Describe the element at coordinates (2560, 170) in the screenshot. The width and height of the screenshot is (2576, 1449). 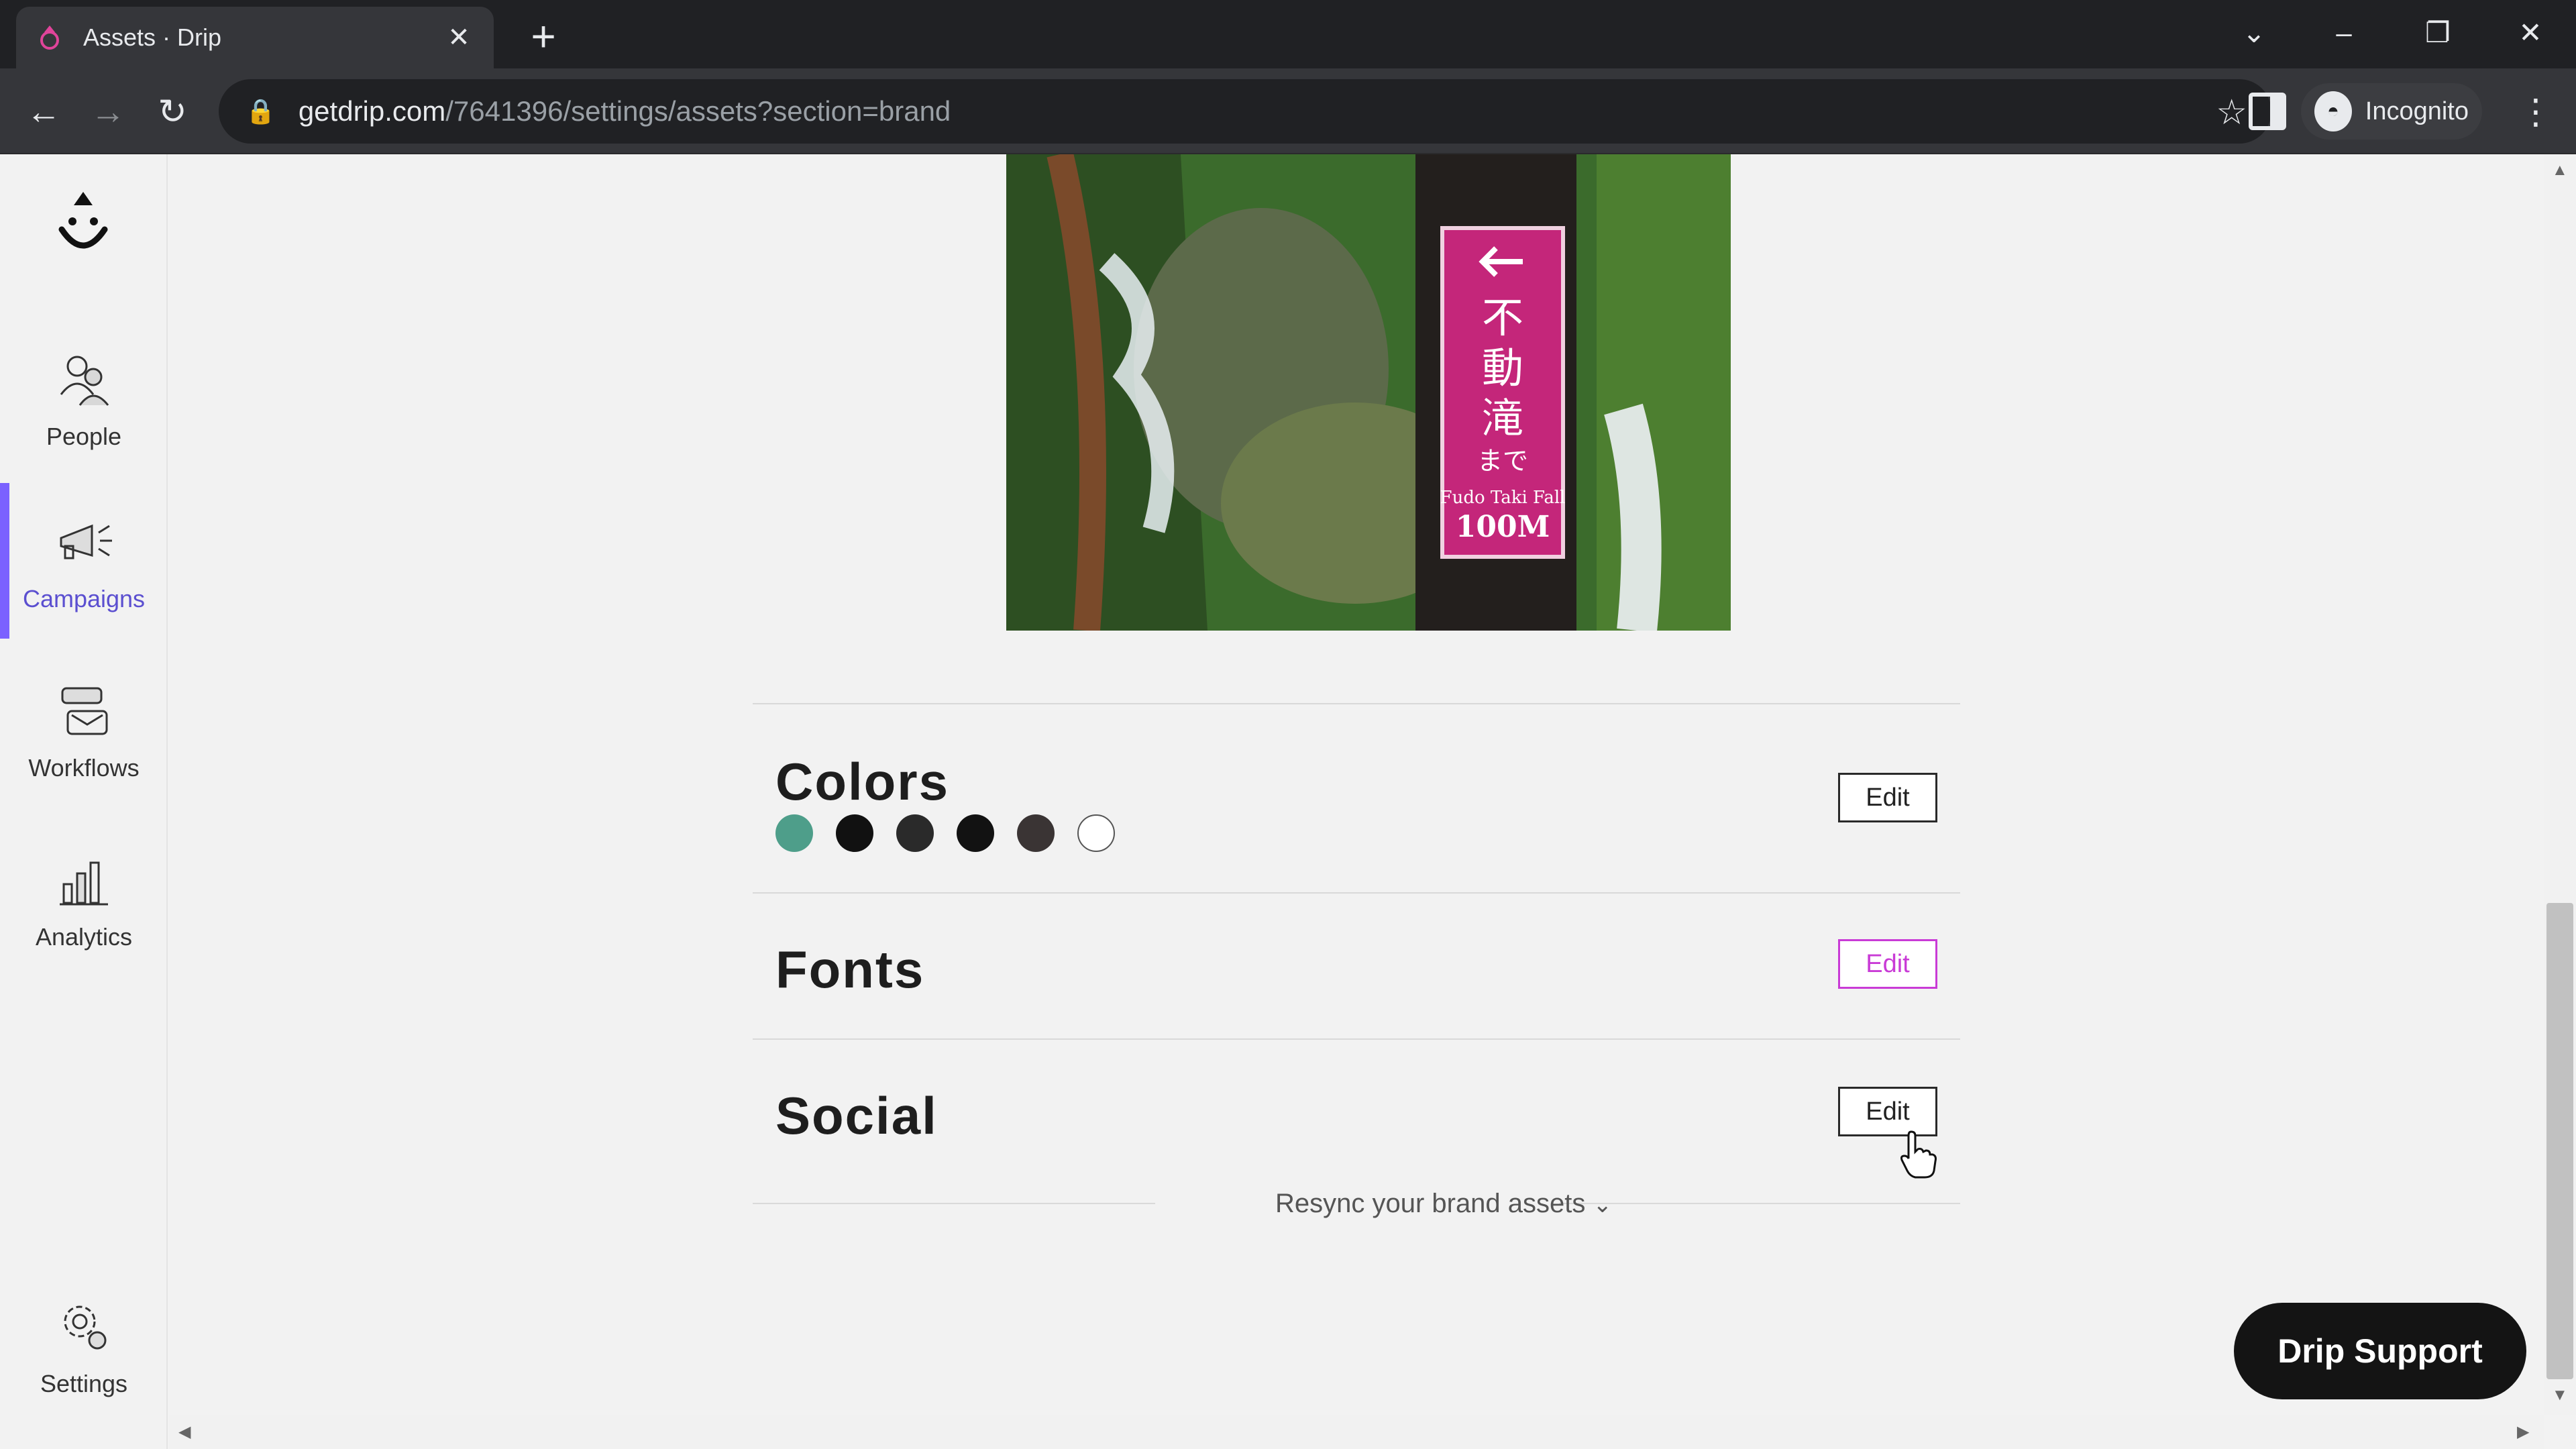
I see `scroll-up-arrow-icon: ▲` at that location.